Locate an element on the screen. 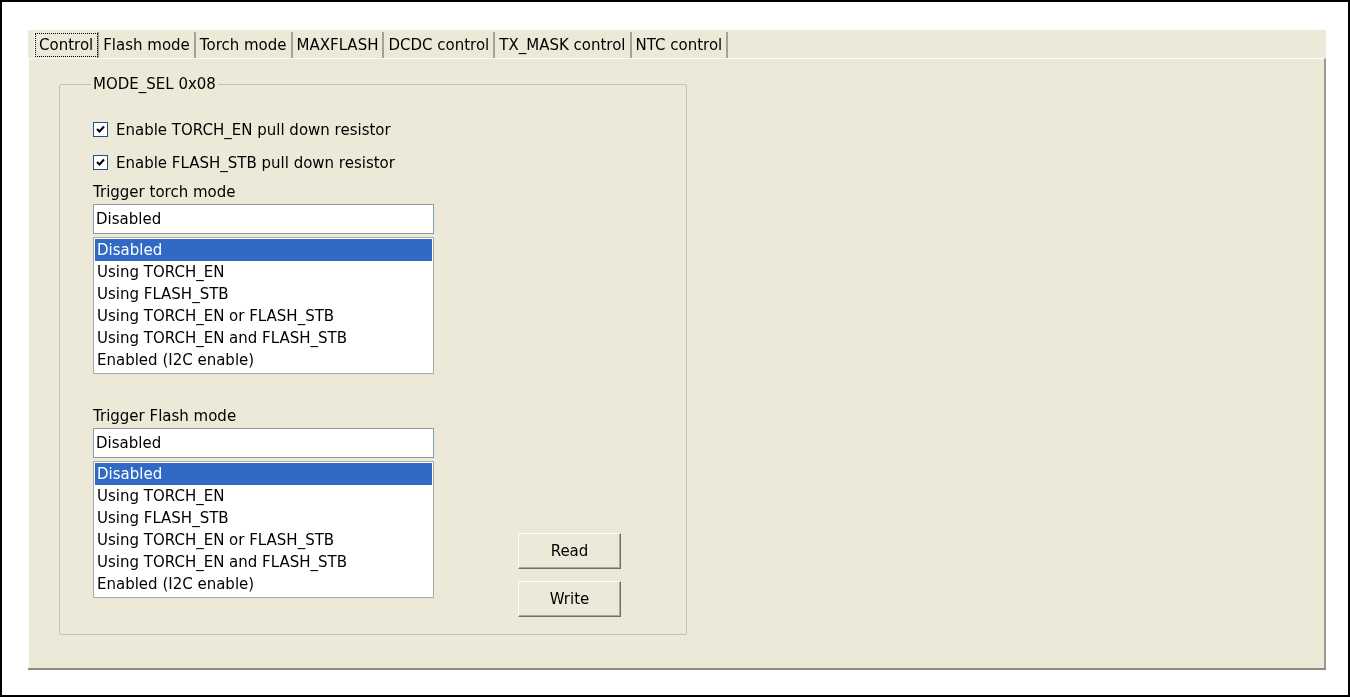  checkbox-label: Enable FLASH_STB pull down resistor is located at coordinates (255, 162).